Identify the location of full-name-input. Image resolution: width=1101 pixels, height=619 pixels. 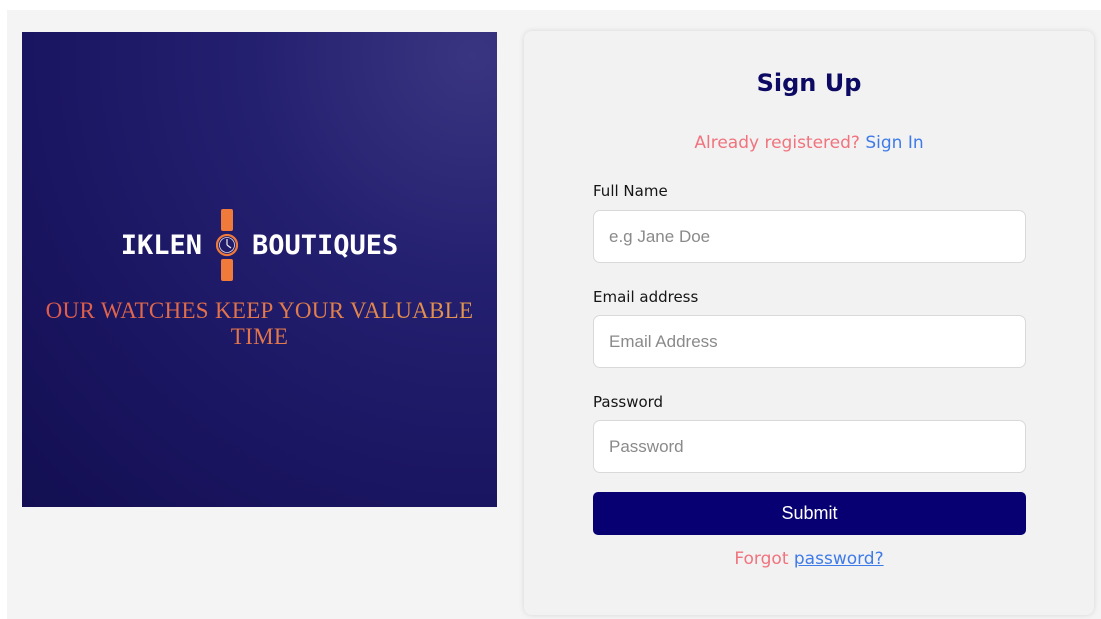
(809, 236).